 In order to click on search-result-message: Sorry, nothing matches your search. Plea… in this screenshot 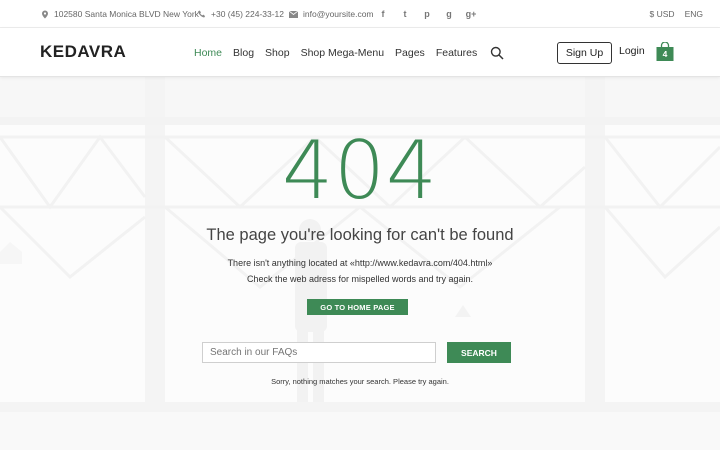, I will do `click(360, 381)`.